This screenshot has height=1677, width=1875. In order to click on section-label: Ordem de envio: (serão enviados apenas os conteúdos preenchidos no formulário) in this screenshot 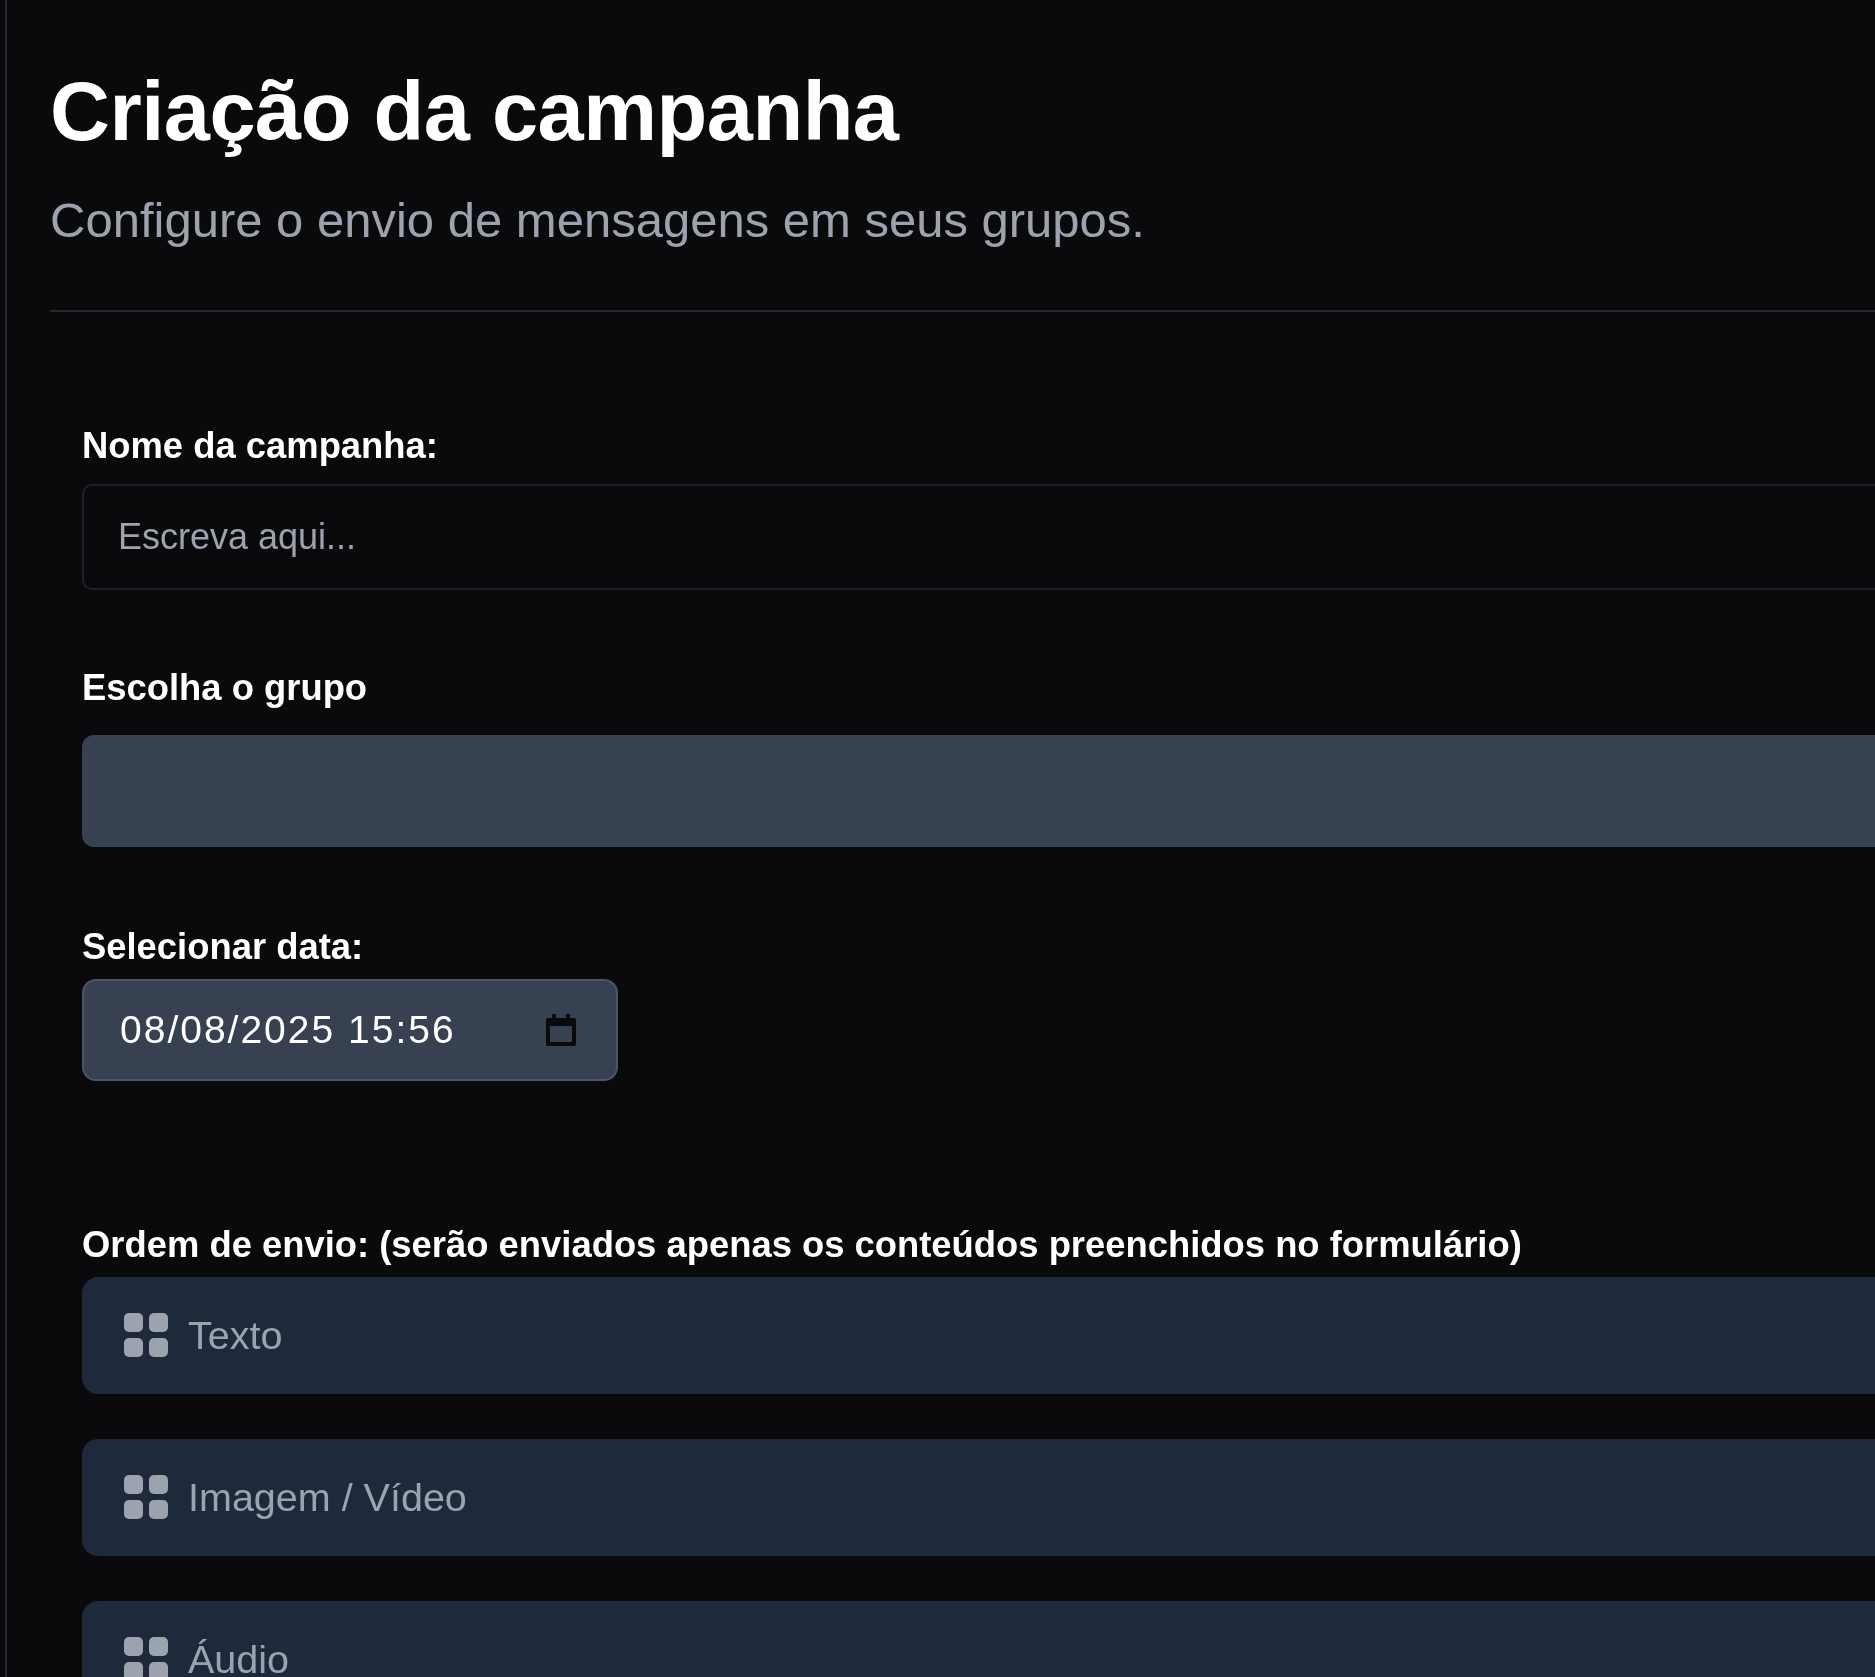, I will do `click(802, 1245)`.